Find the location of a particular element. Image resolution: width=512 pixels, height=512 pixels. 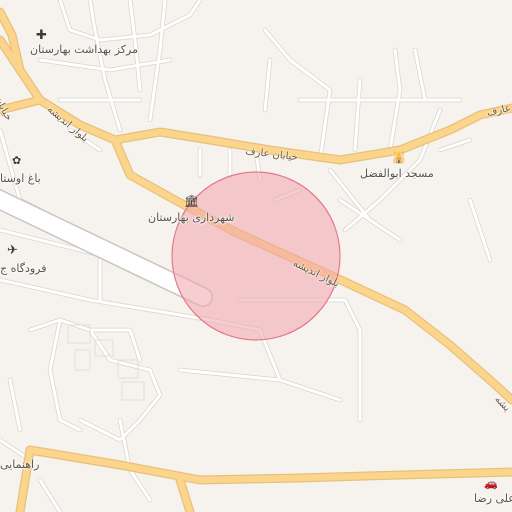

ali-reza-label: علی رضا is located at coordinates (493, 498).